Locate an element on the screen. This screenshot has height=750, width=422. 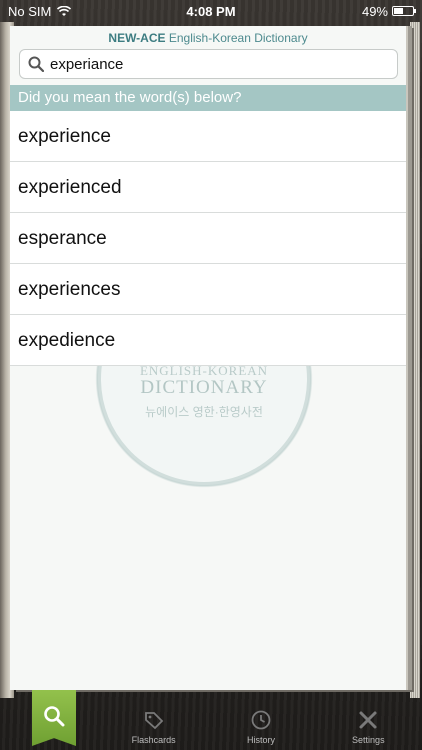
suggestion-item: experienced is located at coordinates (208, 187).